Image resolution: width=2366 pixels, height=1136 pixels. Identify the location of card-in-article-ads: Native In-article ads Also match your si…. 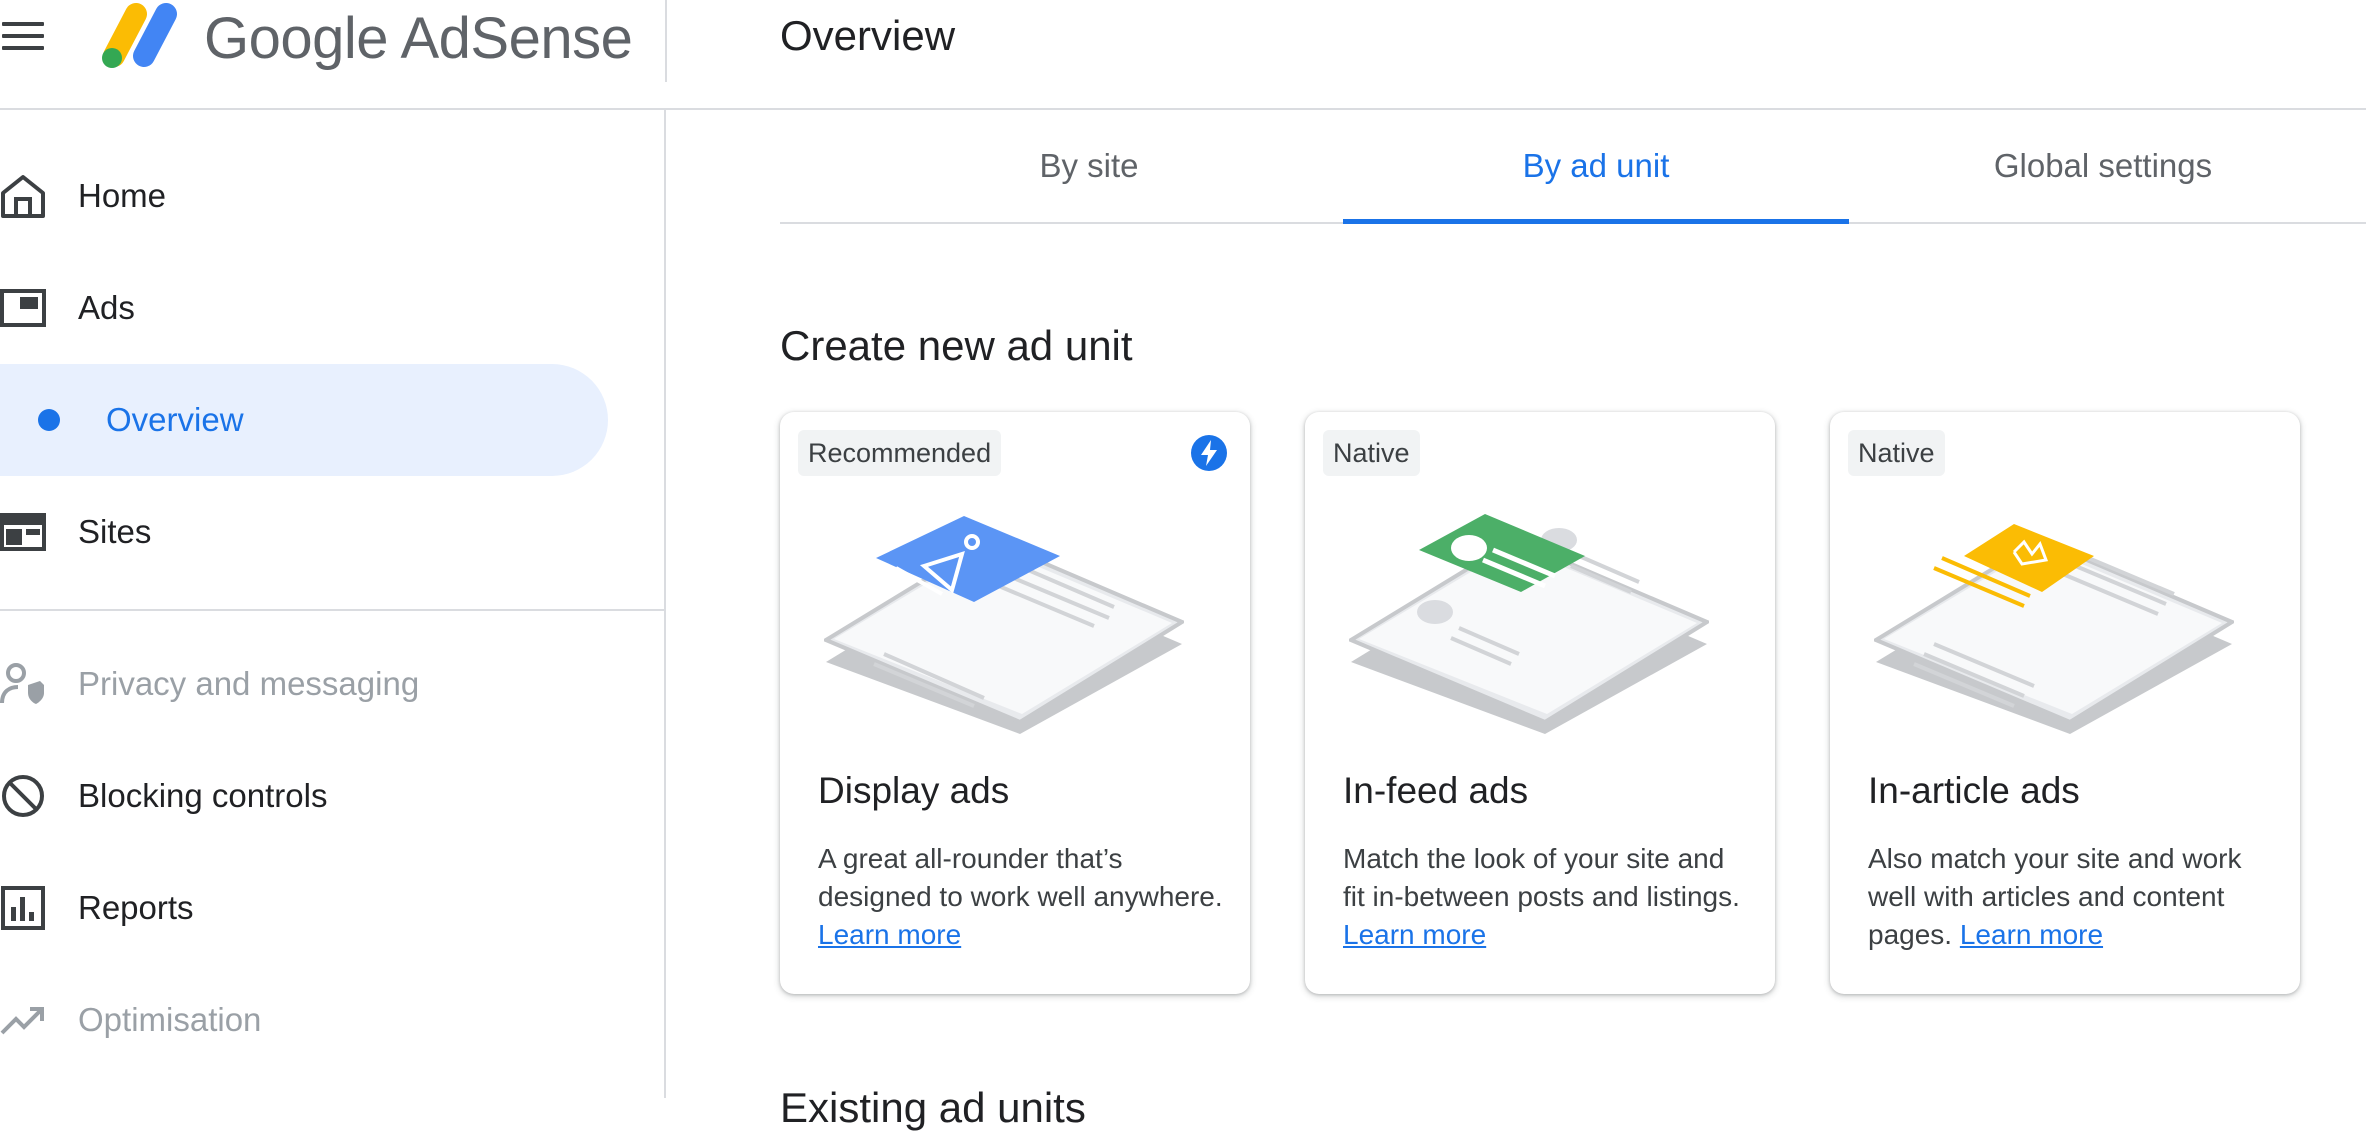
(2065, 703).